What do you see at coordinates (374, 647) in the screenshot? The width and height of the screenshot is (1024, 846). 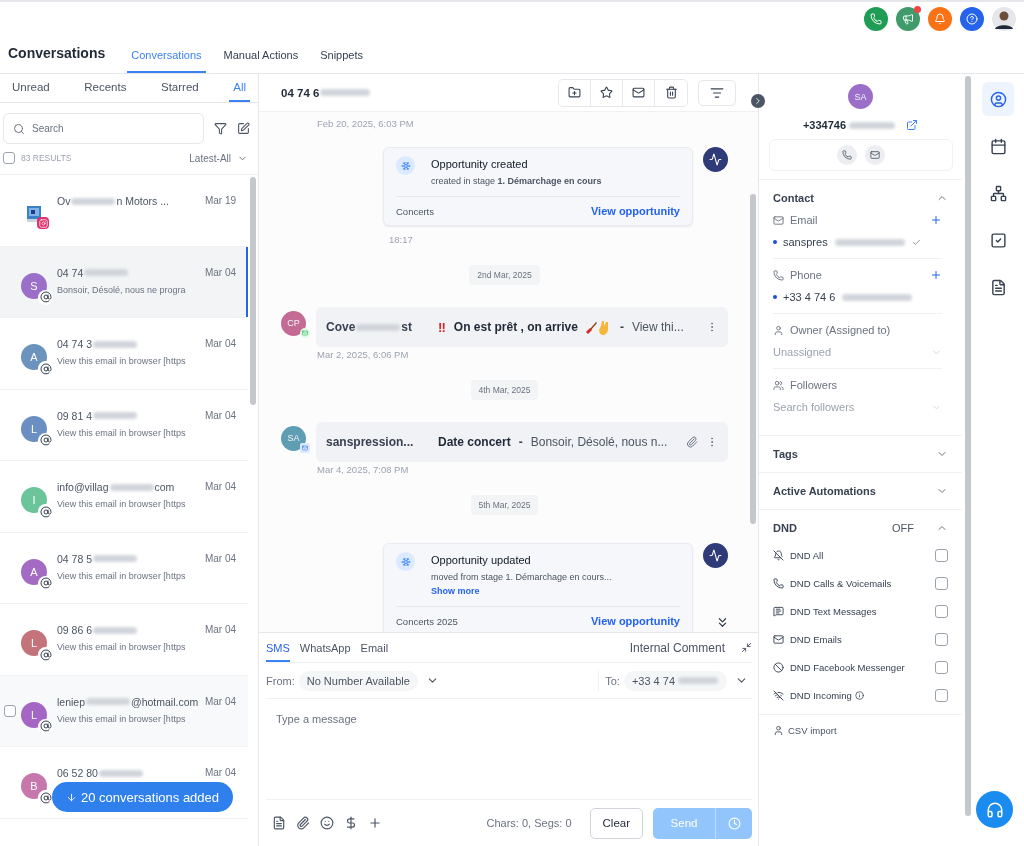 I see `channel-tab: Email` at bounding box center [374, 647].